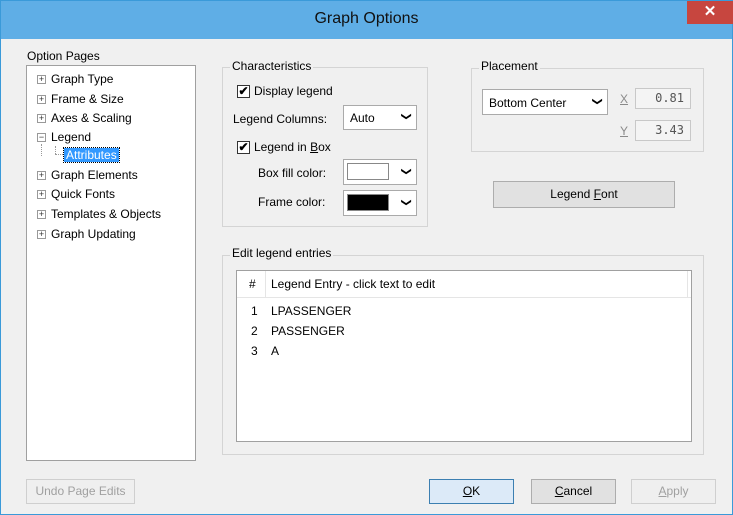 This screenshot has width=733, height=515. Describe the element at coordinates (624, 131) in the screenshot. I see `y-label: Y` at that location.